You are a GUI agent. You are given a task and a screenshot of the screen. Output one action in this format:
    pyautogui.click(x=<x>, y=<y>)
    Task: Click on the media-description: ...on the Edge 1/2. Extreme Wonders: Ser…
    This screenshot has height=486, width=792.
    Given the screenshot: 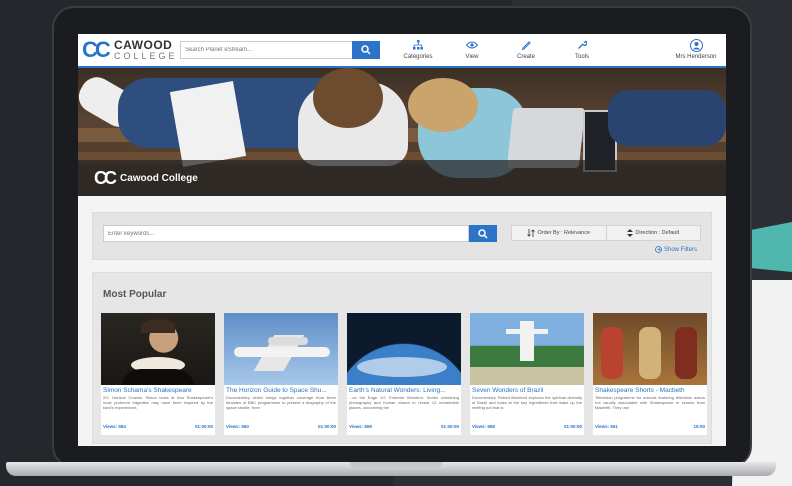 What is the action you would take?
    pyautogui.click(x=404, y=402)
    